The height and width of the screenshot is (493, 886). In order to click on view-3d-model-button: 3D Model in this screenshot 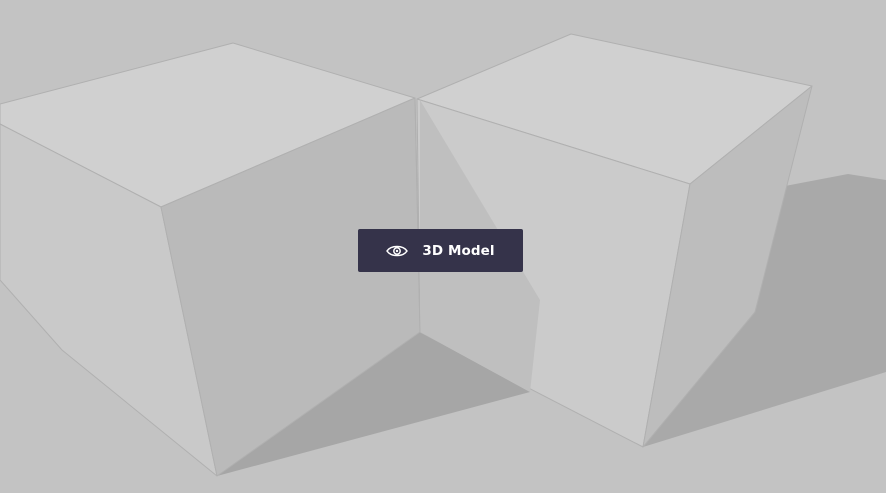, I will do `click(440, 250)`.